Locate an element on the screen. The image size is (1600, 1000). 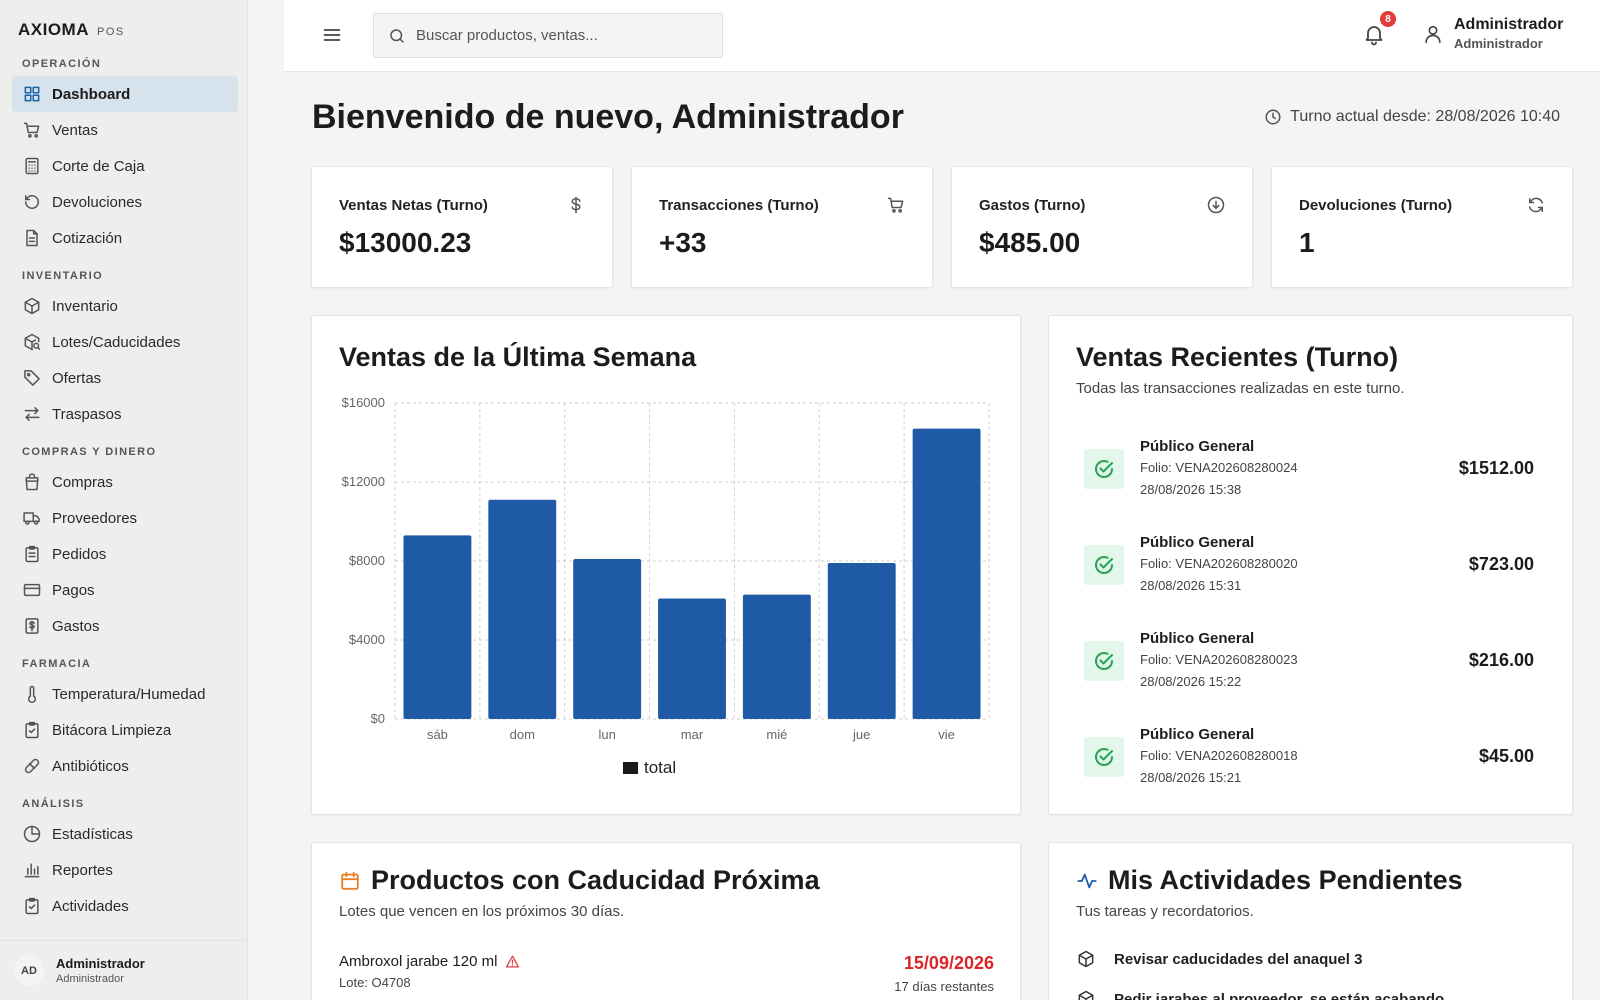
dashboard-icon is located at coordinates (32, 94).